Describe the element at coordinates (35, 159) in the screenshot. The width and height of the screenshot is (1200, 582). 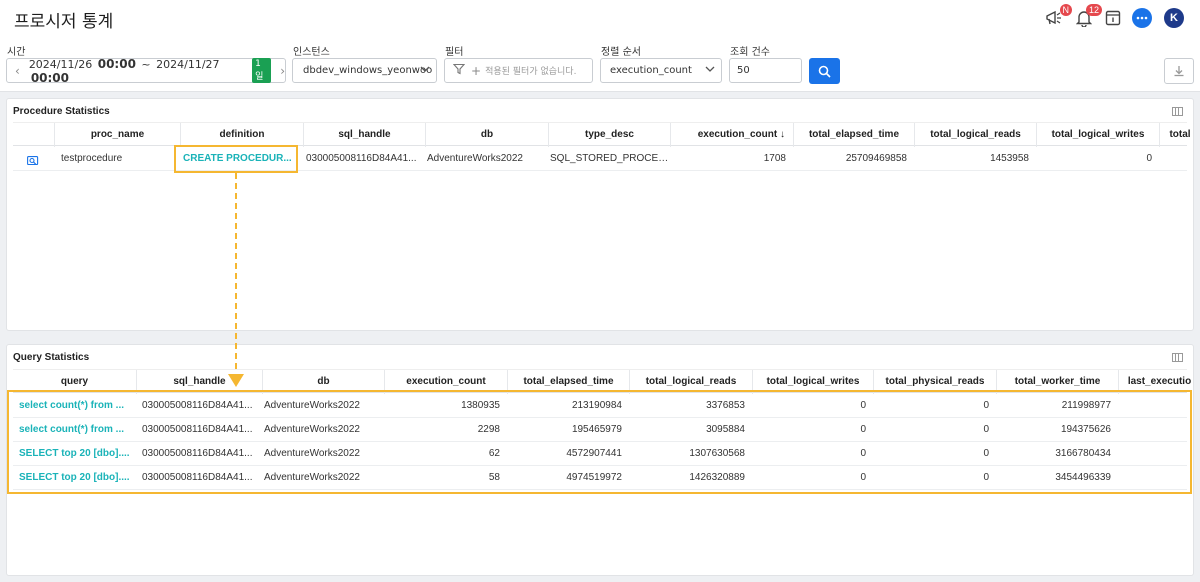
I see `view-detail-icon` at that location.